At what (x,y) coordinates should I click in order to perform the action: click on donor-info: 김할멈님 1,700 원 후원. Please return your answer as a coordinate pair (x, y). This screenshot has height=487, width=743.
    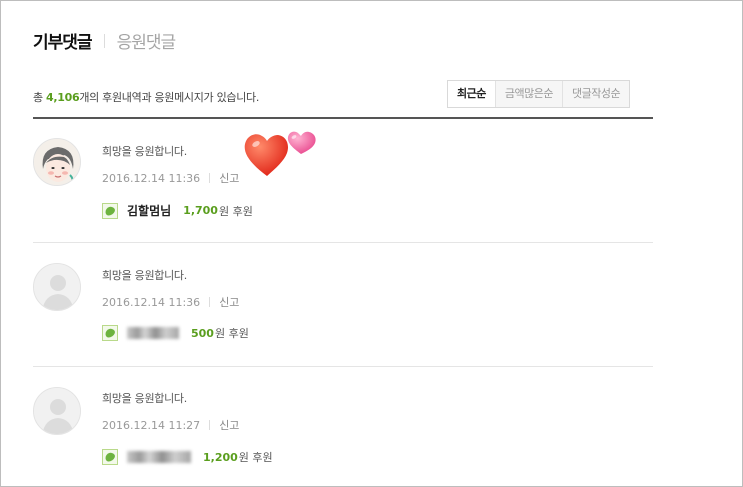
    Looking at the image, I should click on (177, 210).